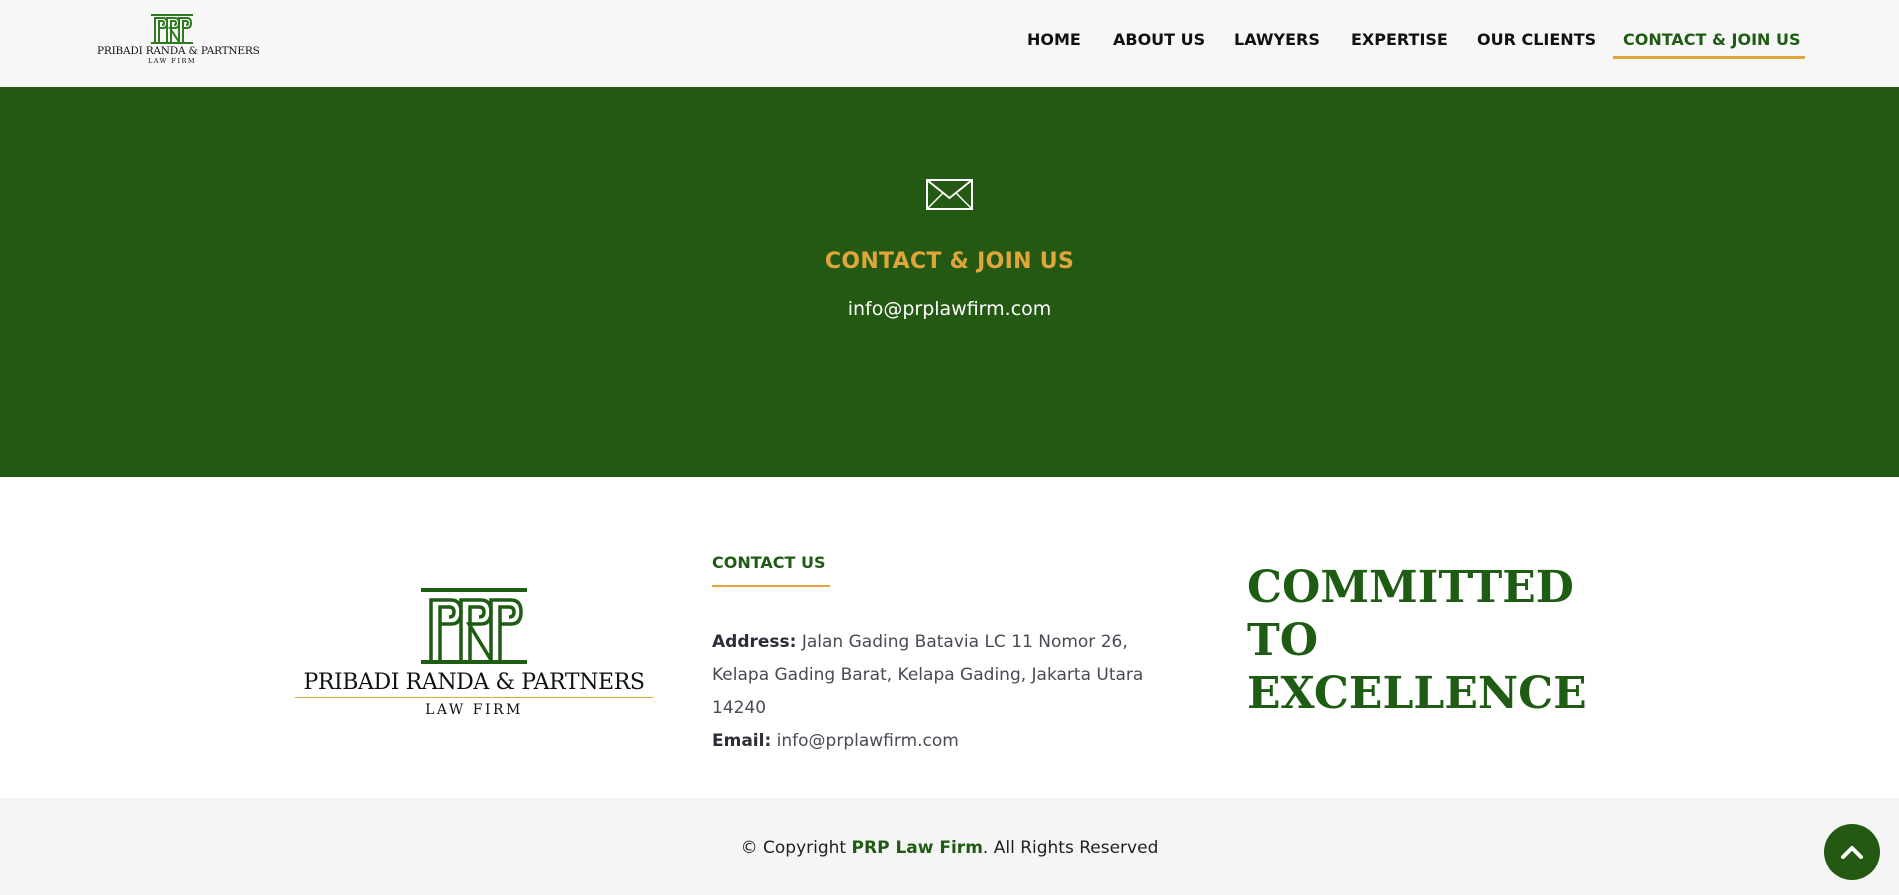  Describe the element at coordinates (474, 682) in the screenshot. I see `footer-logo-firm-name: PRIBADI RANDA & PARTNERS` at that location.